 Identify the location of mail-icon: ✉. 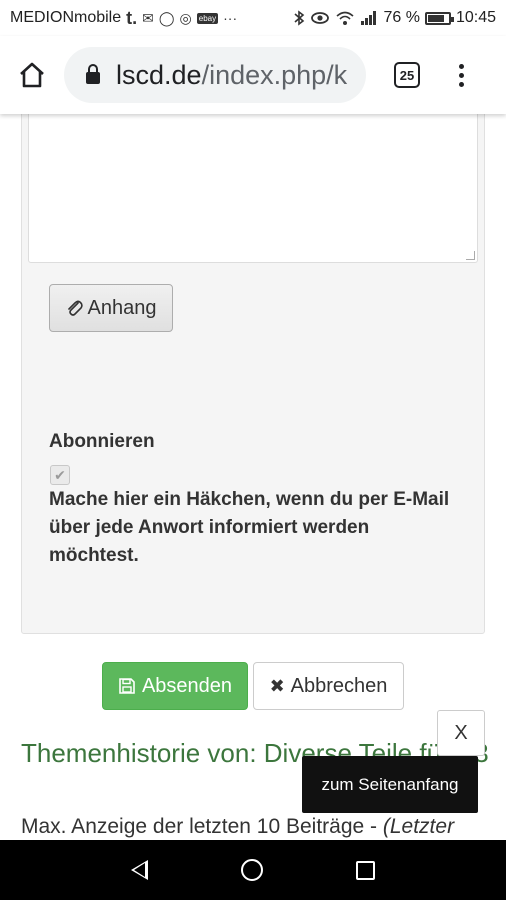
(148, 17).